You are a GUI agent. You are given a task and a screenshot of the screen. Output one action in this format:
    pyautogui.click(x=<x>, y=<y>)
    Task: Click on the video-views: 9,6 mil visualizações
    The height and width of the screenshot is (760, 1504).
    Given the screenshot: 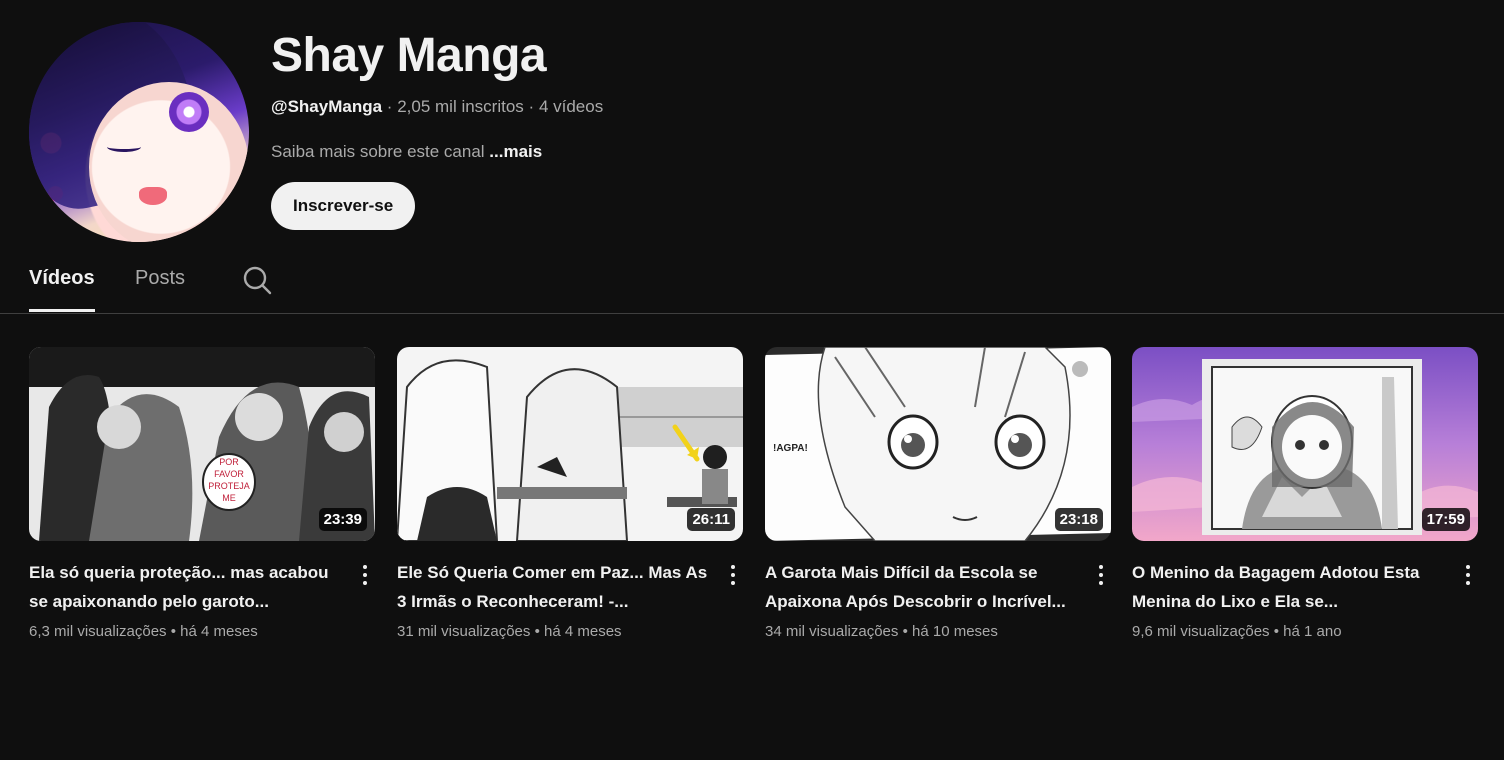 What is the action you would take?
    pyautogui.click(x=1201, y=631)
    